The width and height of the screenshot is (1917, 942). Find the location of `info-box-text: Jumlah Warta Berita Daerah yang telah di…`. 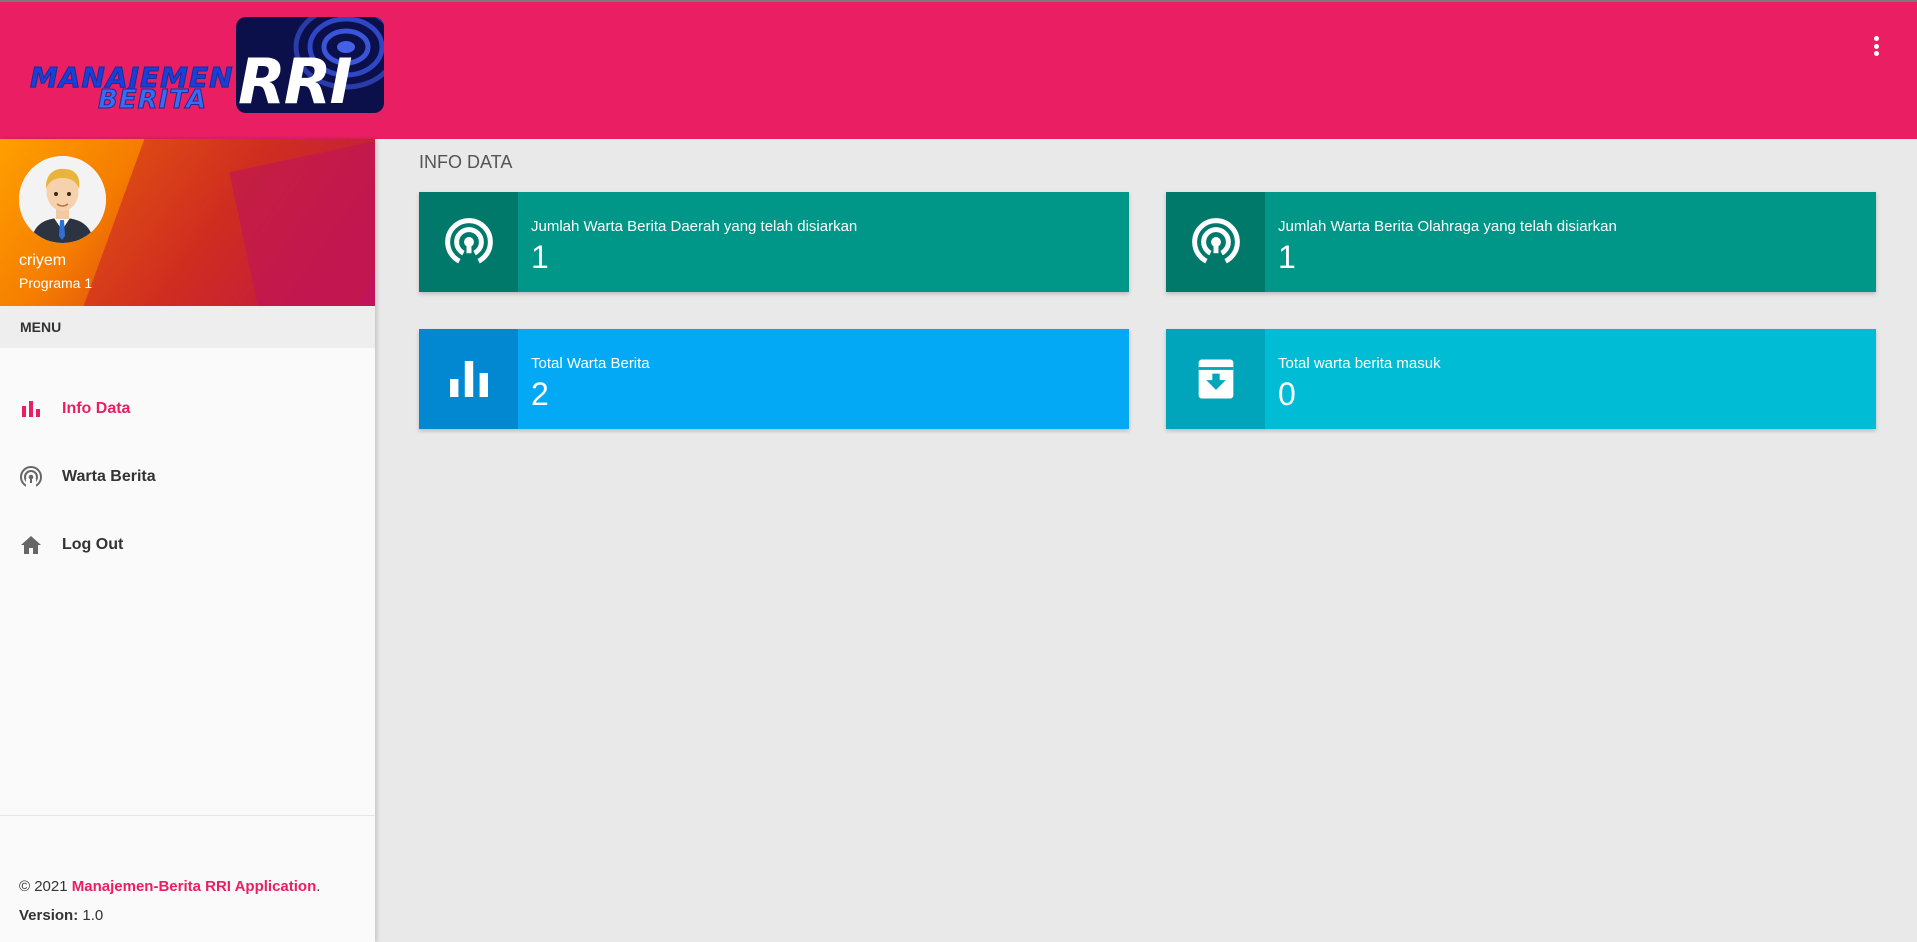

info-box-text: Jumlah Warta Berita Daerah yang telah di… is located at coordinates (694, 226).